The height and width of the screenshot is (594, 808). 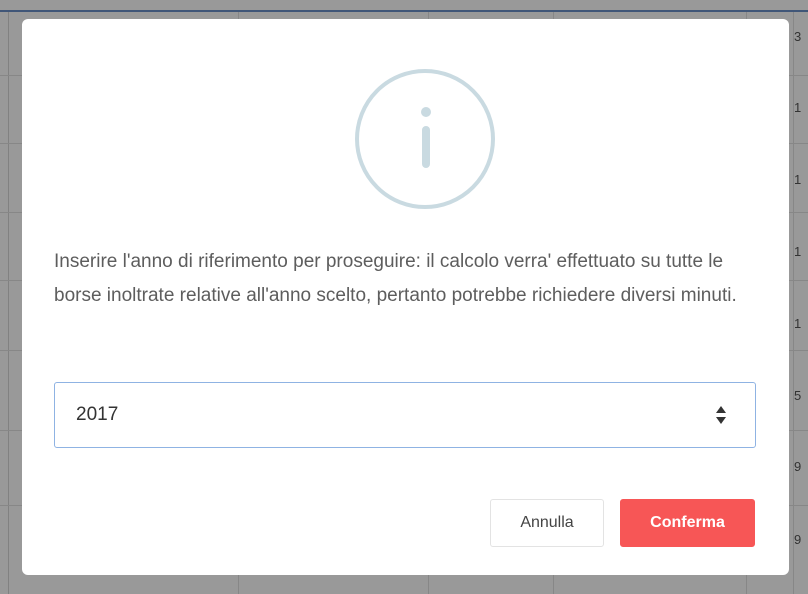 I want to click on chevron-down-icon, so click(x=721, y=420).